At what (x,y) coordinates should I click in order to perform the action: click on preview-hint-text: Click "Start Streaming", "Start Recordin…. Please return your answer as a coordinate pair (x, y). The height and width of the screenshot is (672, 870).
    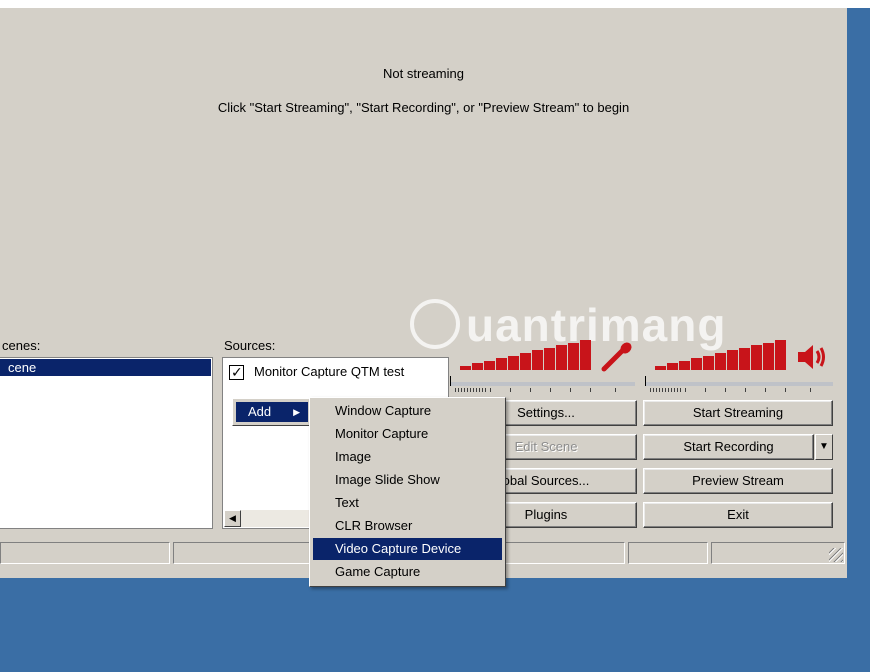
    Looking at the image, I should click on (423, 107).